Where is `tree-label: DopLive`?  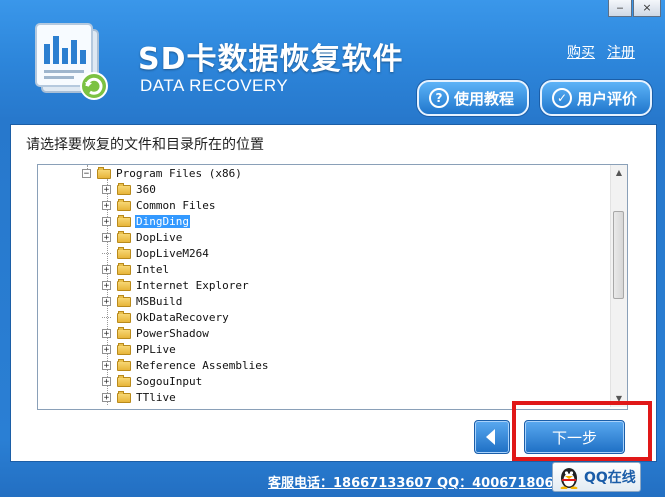 tree-label: DopLive is located at coordinates (159, 237).